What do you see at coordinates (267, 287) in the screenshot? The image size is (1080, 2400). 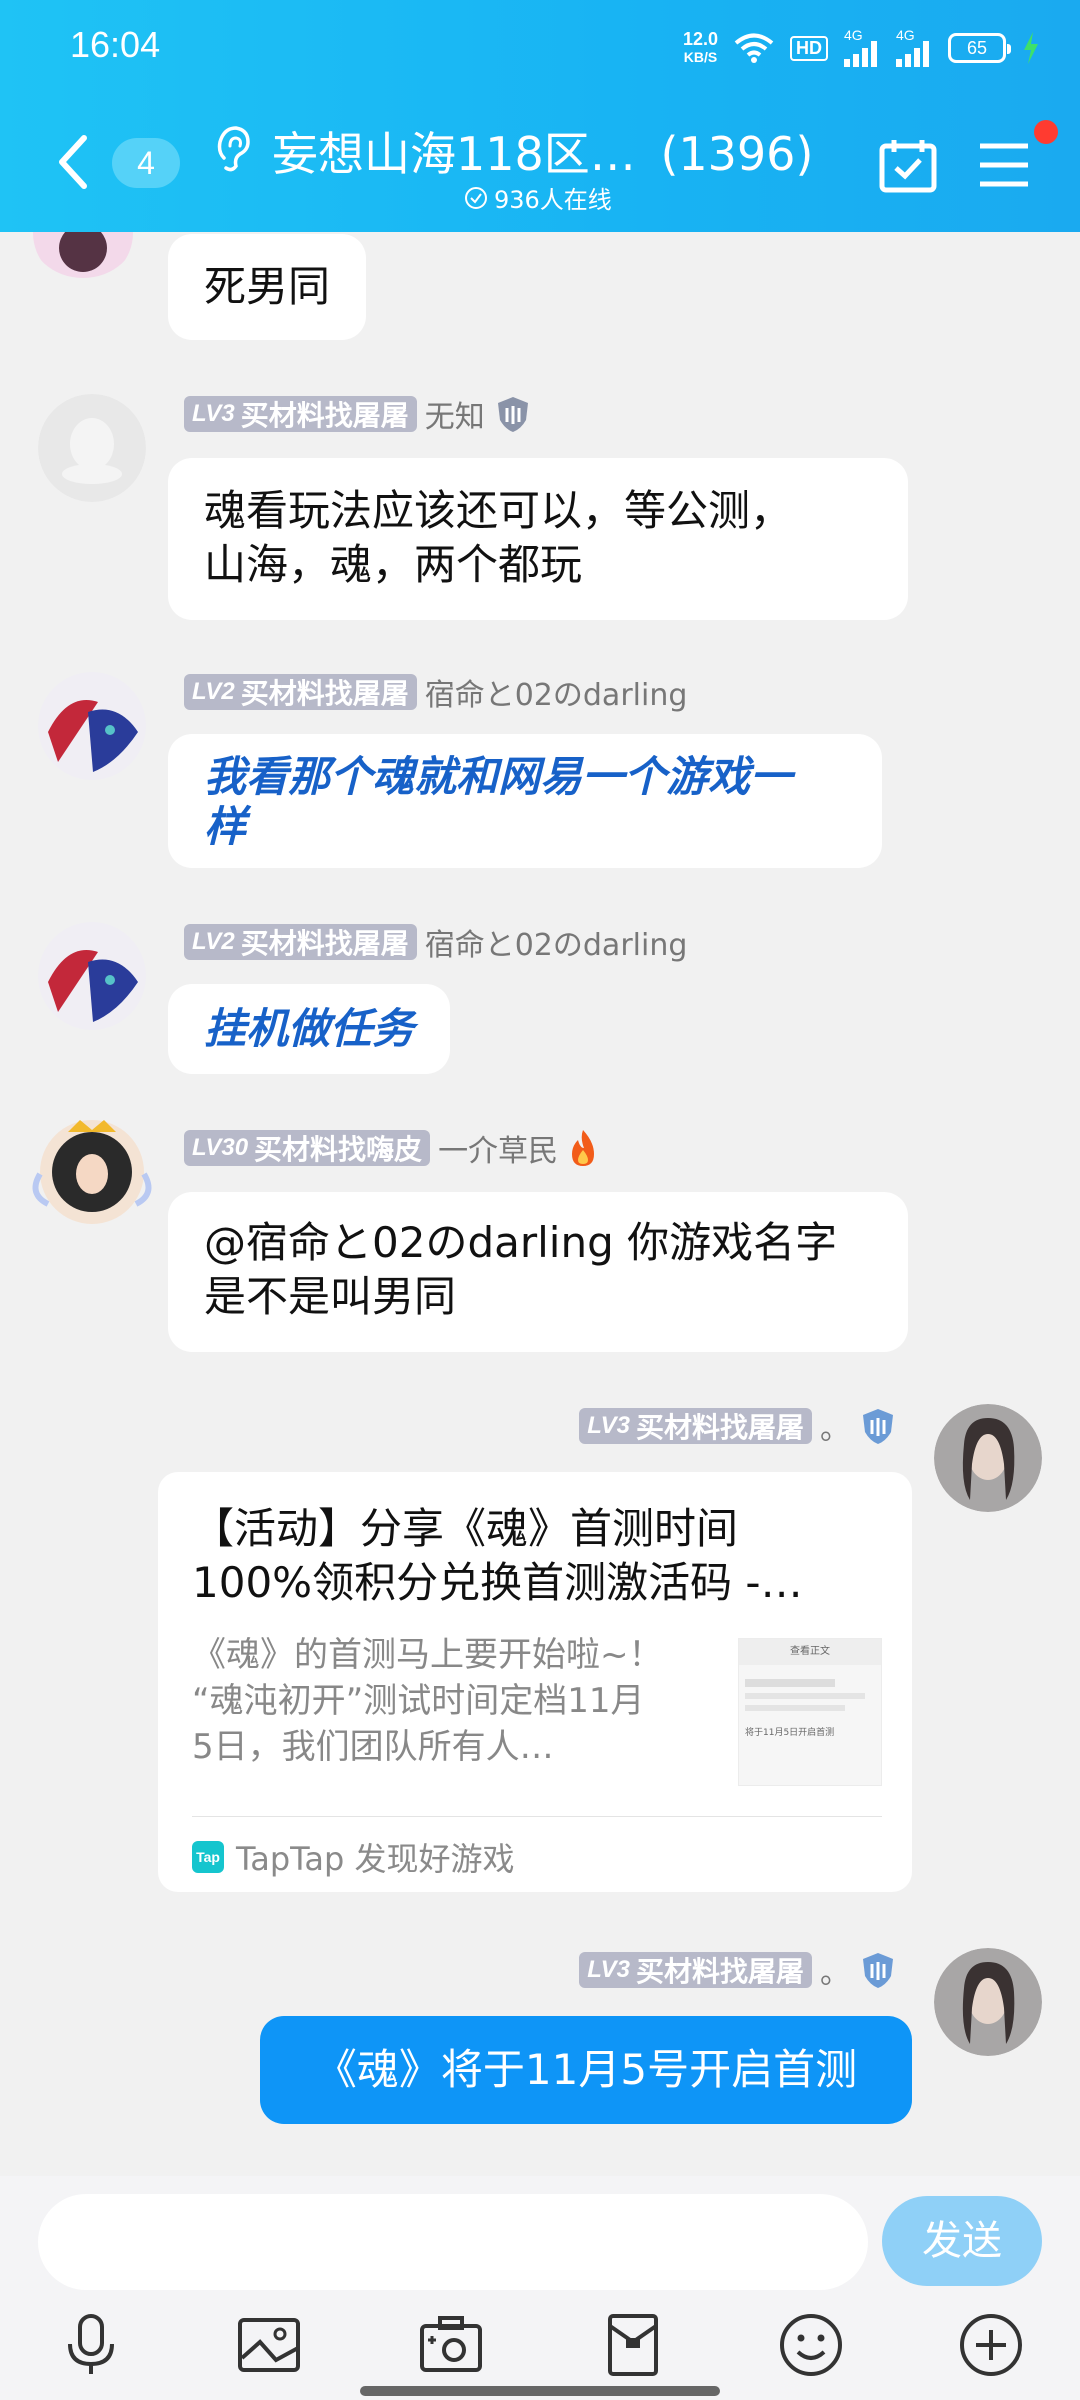 I see `message-bubble: 死男同` at bounding box center [267, 287].